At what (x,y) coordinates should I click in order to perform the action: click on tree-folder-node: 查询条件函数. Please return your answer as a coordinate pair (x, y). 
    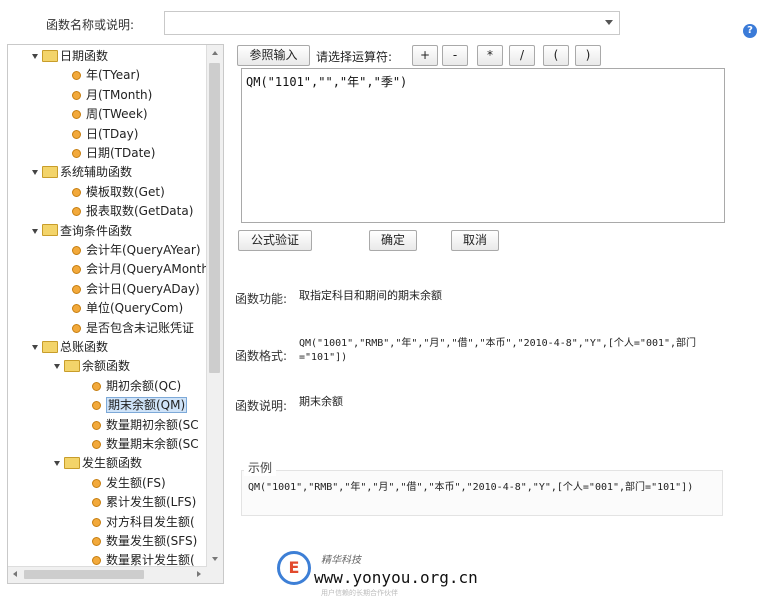
    Looking at the image, I should click on (82, 231).